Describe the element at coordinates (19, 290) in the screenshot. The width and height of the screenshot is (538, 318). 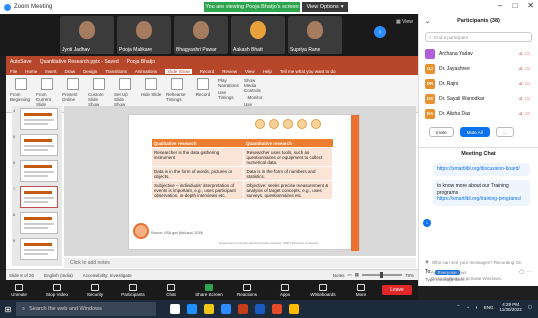
I see `unmute-button: Unmute` at that location.